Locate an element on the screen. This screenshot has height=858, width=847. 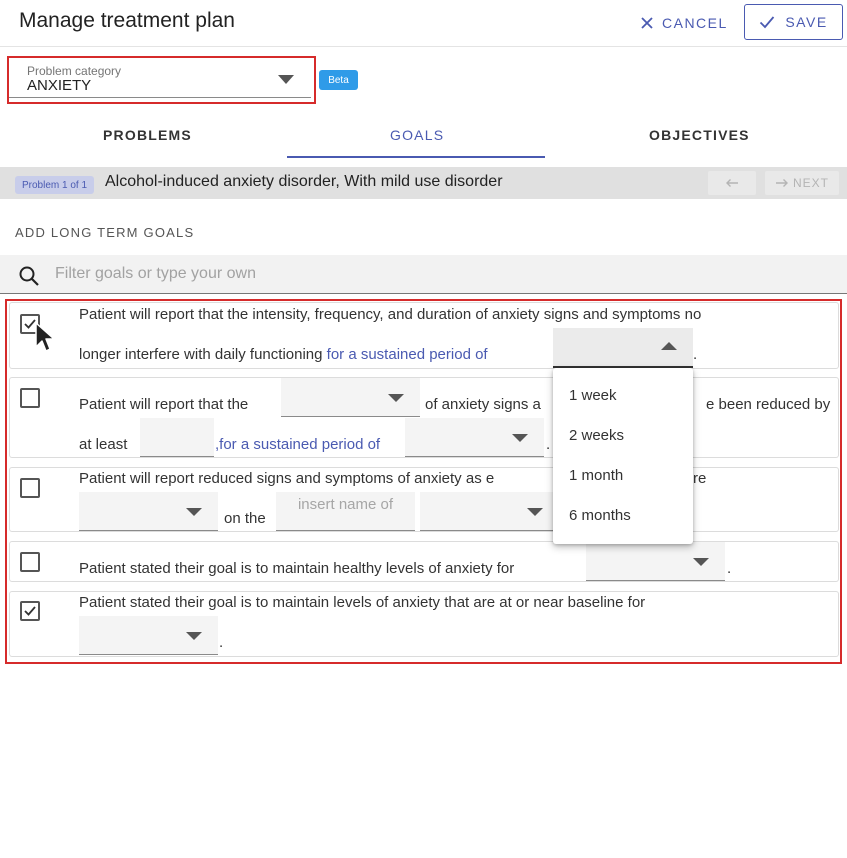
previous-button is located at coordinates (732, 183).